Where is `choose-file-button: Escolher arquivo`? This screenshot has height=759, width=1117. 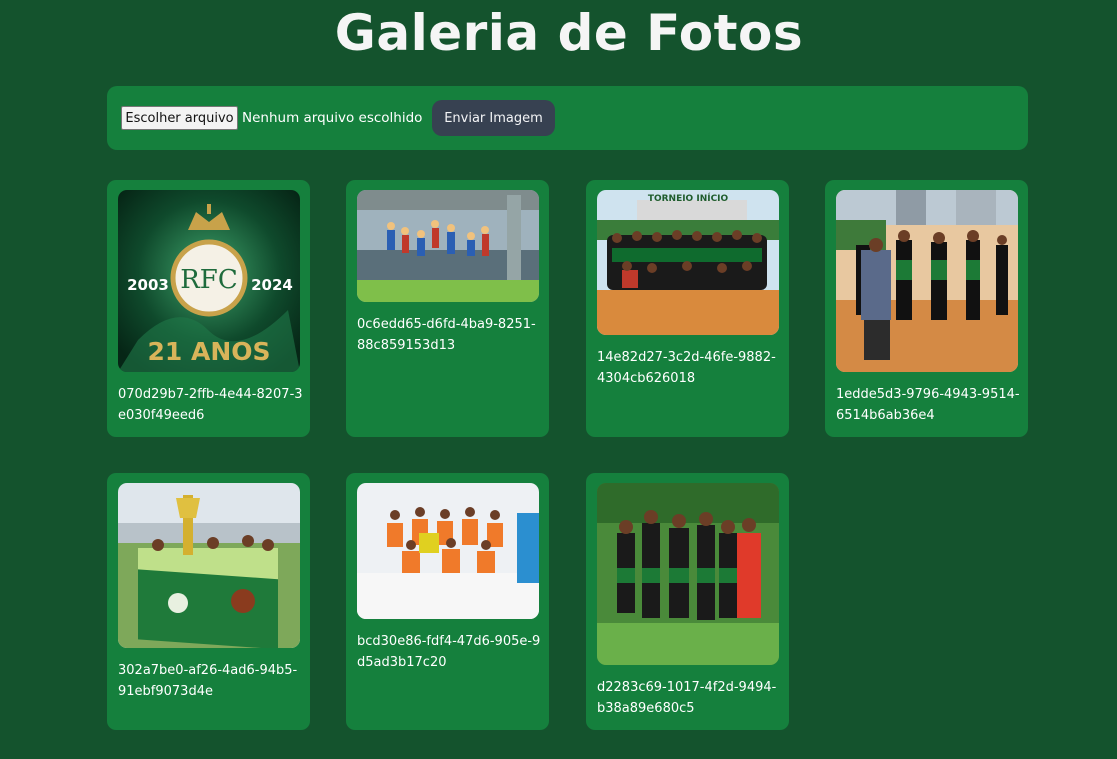 choose-file-button: Escolher arquivo is located at coordinates (179, 118).